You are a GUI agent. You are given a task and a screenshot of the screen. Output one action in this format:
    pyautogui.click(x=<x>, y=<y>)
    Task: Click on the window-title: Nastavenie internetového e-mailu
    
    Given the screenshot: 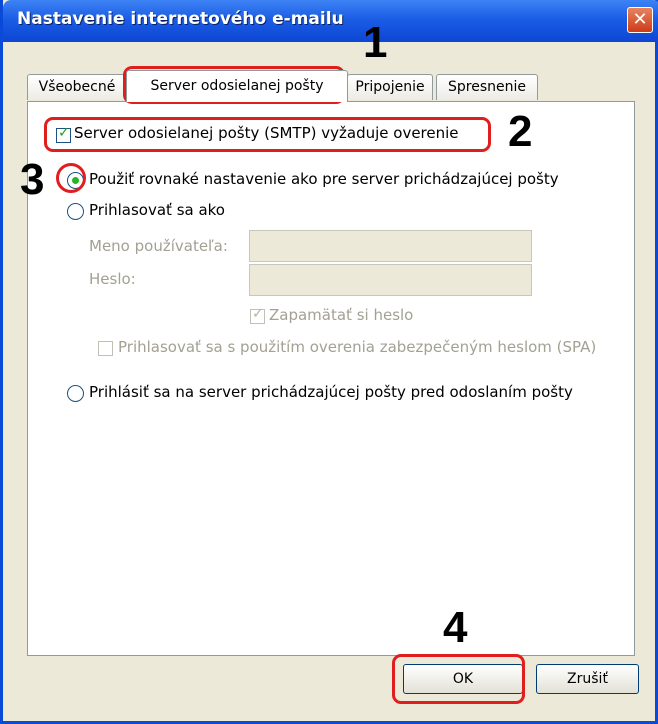 What is the action you would take?
    pyautogui.click(x=180, y=19)
    